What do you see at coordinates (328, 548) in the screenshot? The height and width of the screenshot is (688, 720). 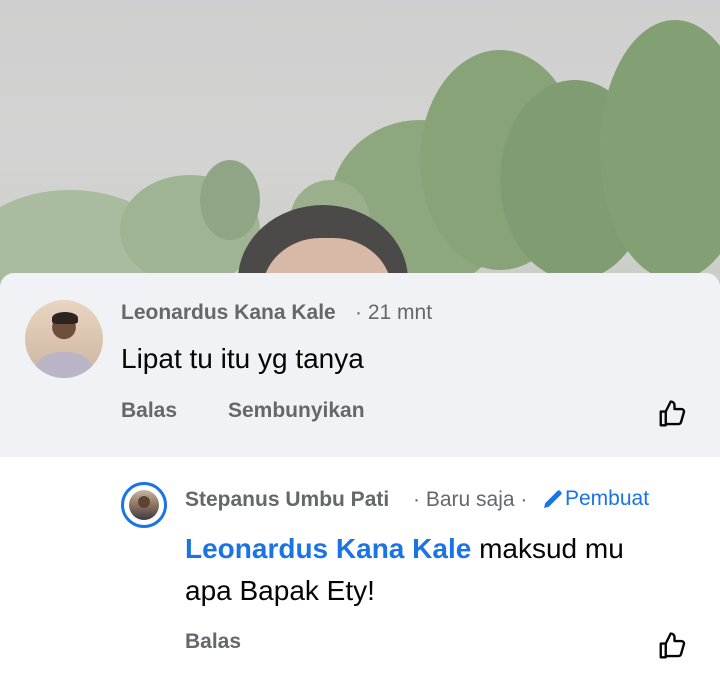 I see `mention-link: Leonardus Kana Kale` at bounding box center [328, 548].